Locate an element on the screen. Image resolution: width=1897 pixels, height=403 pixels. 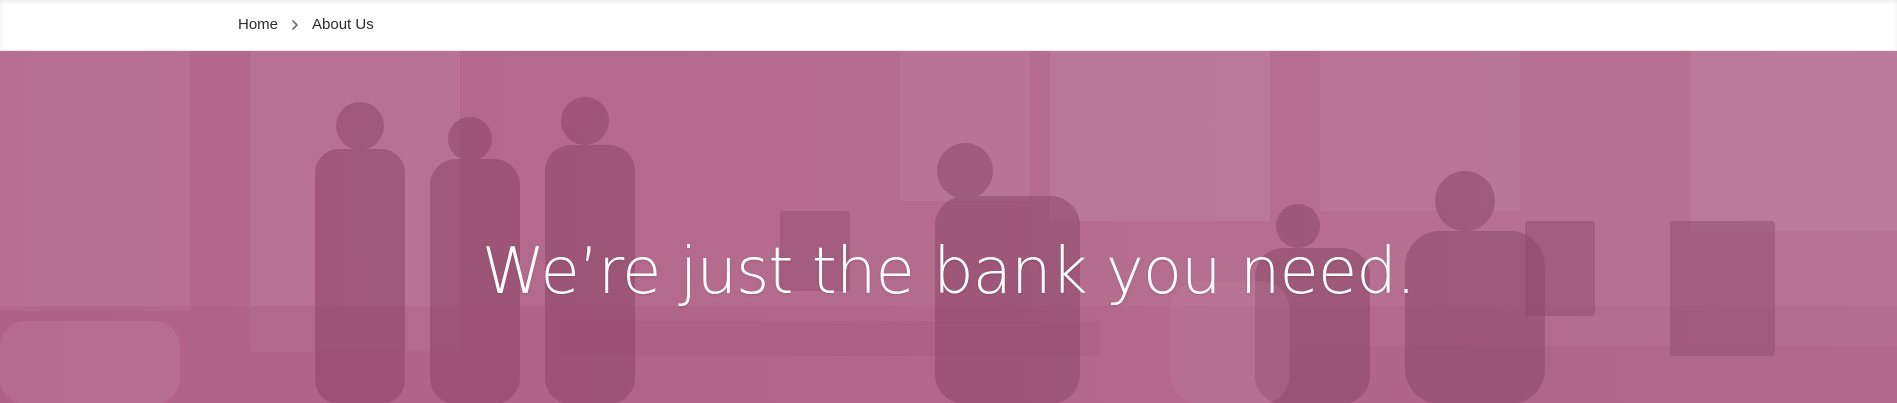
breadcrumb-home-link: Home is located at coordinates (258, 24).